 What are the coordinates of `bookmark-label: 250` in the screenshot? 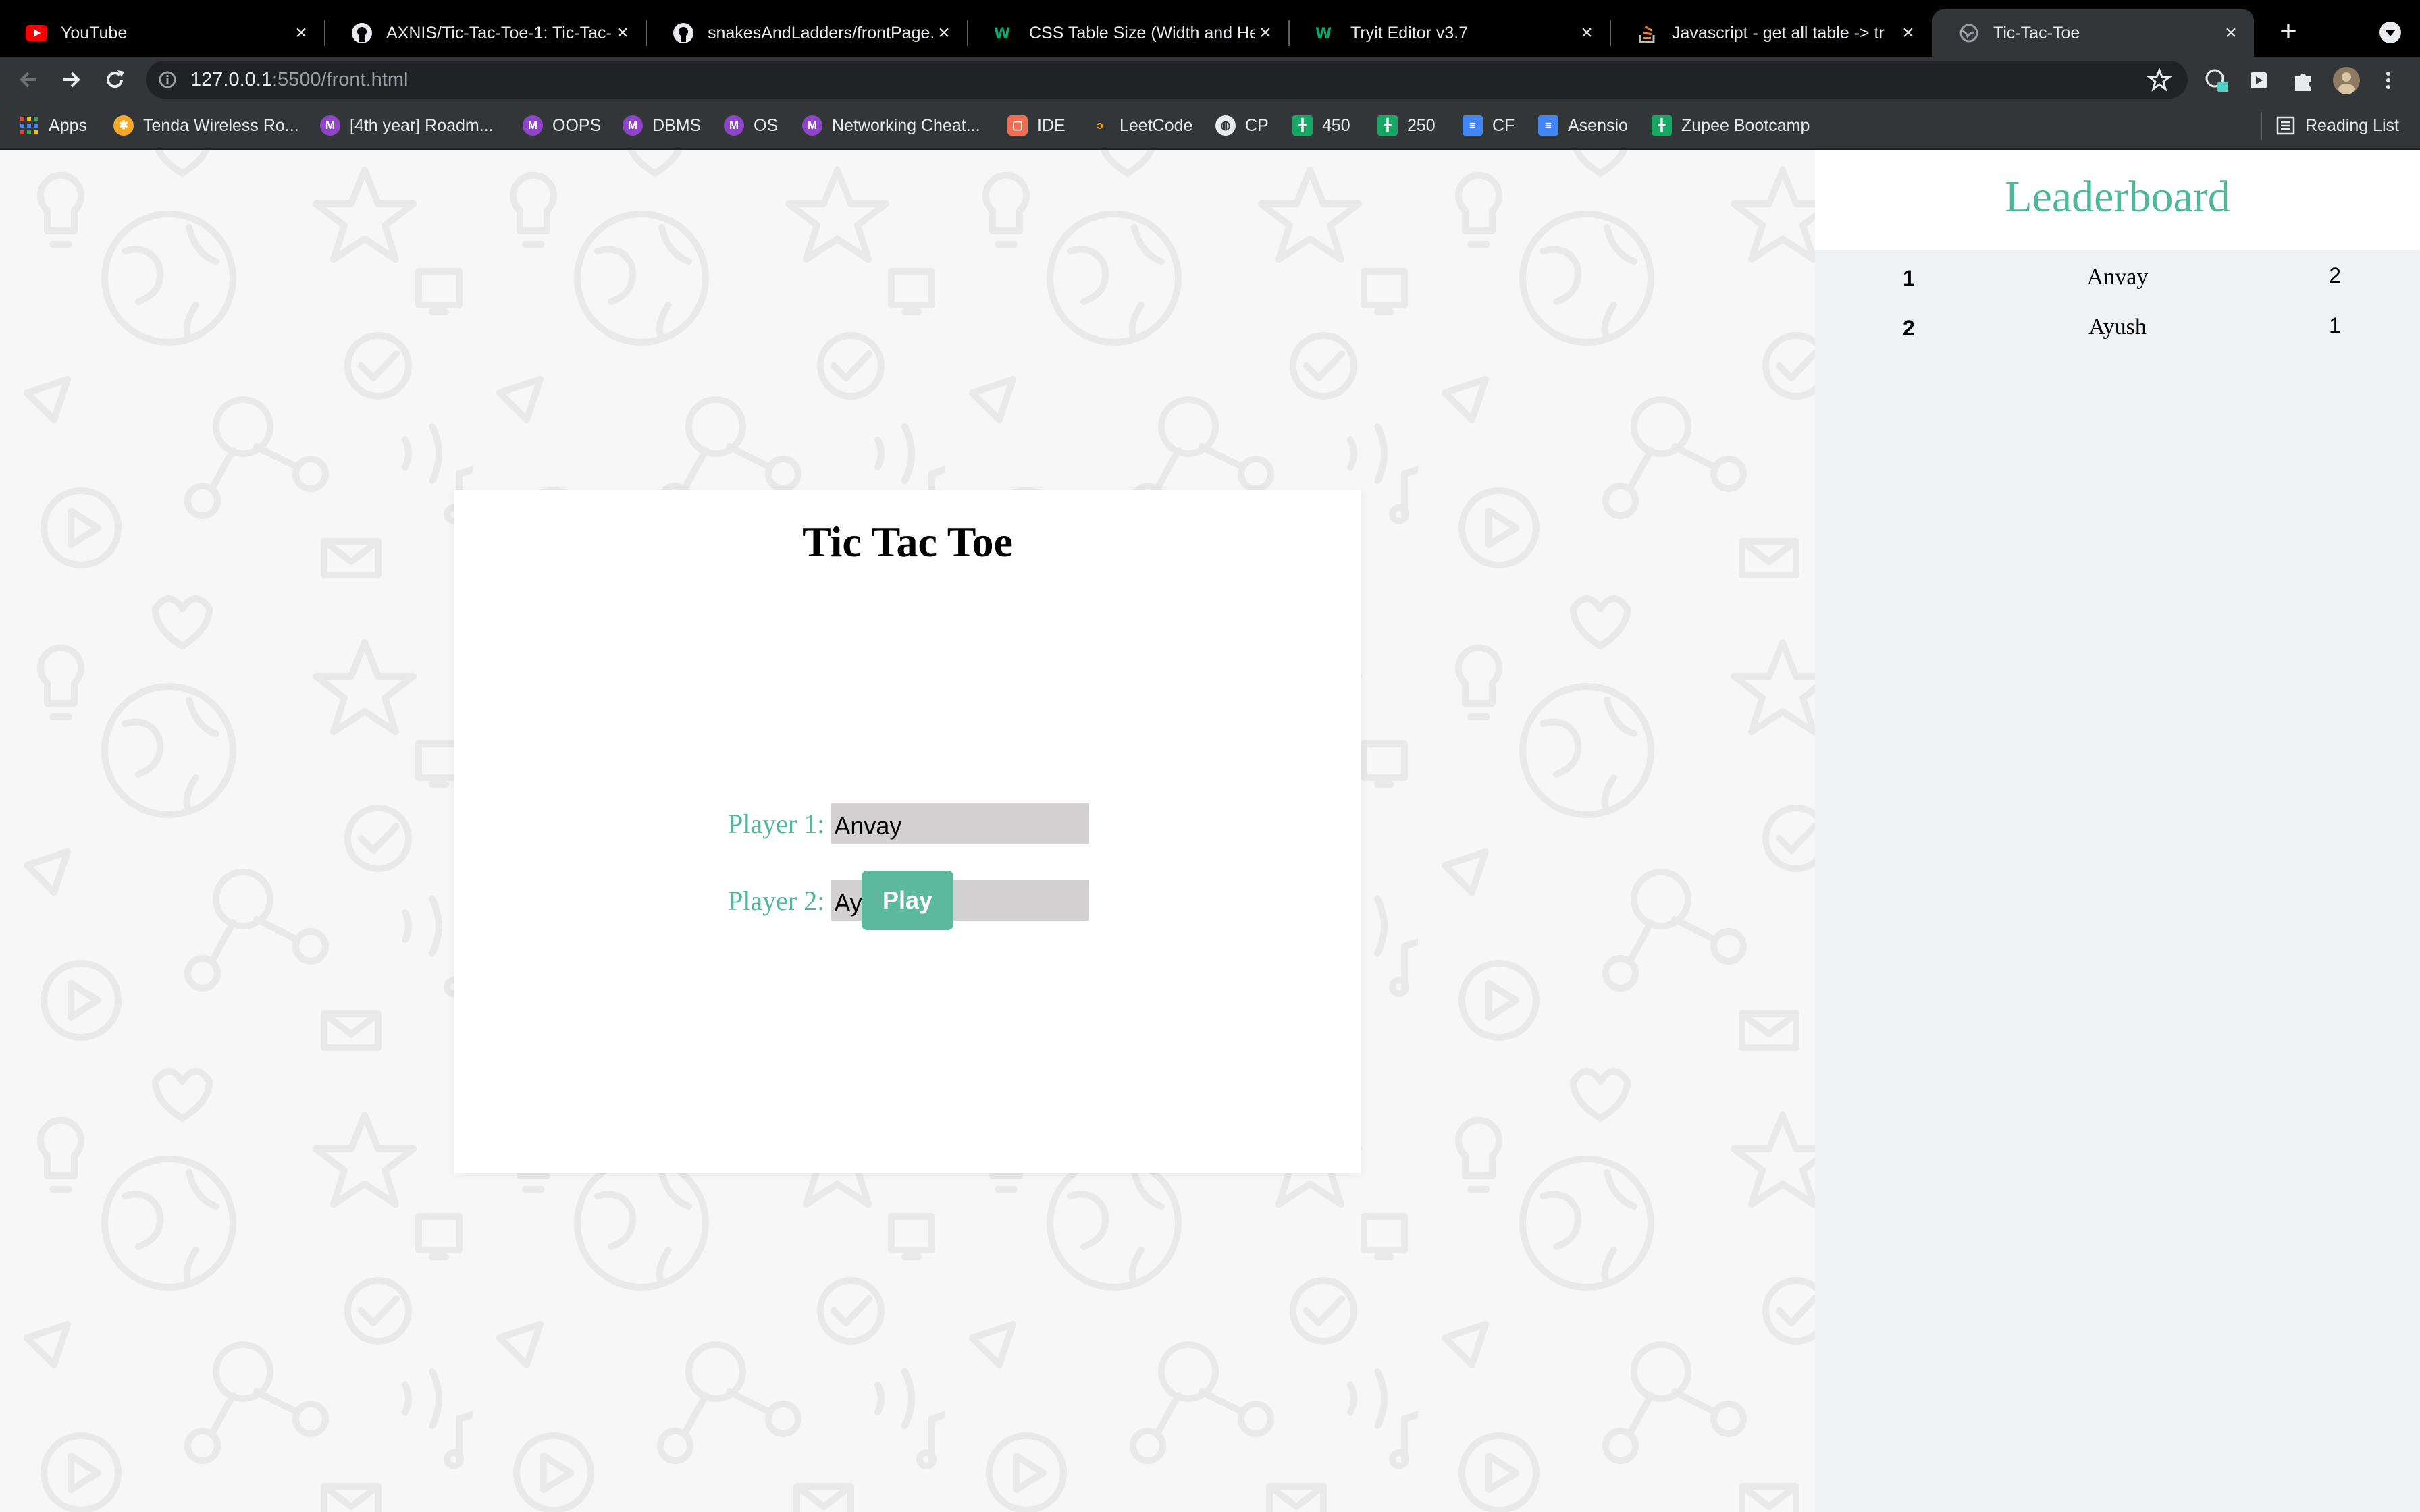 It's located at (1421, 125).